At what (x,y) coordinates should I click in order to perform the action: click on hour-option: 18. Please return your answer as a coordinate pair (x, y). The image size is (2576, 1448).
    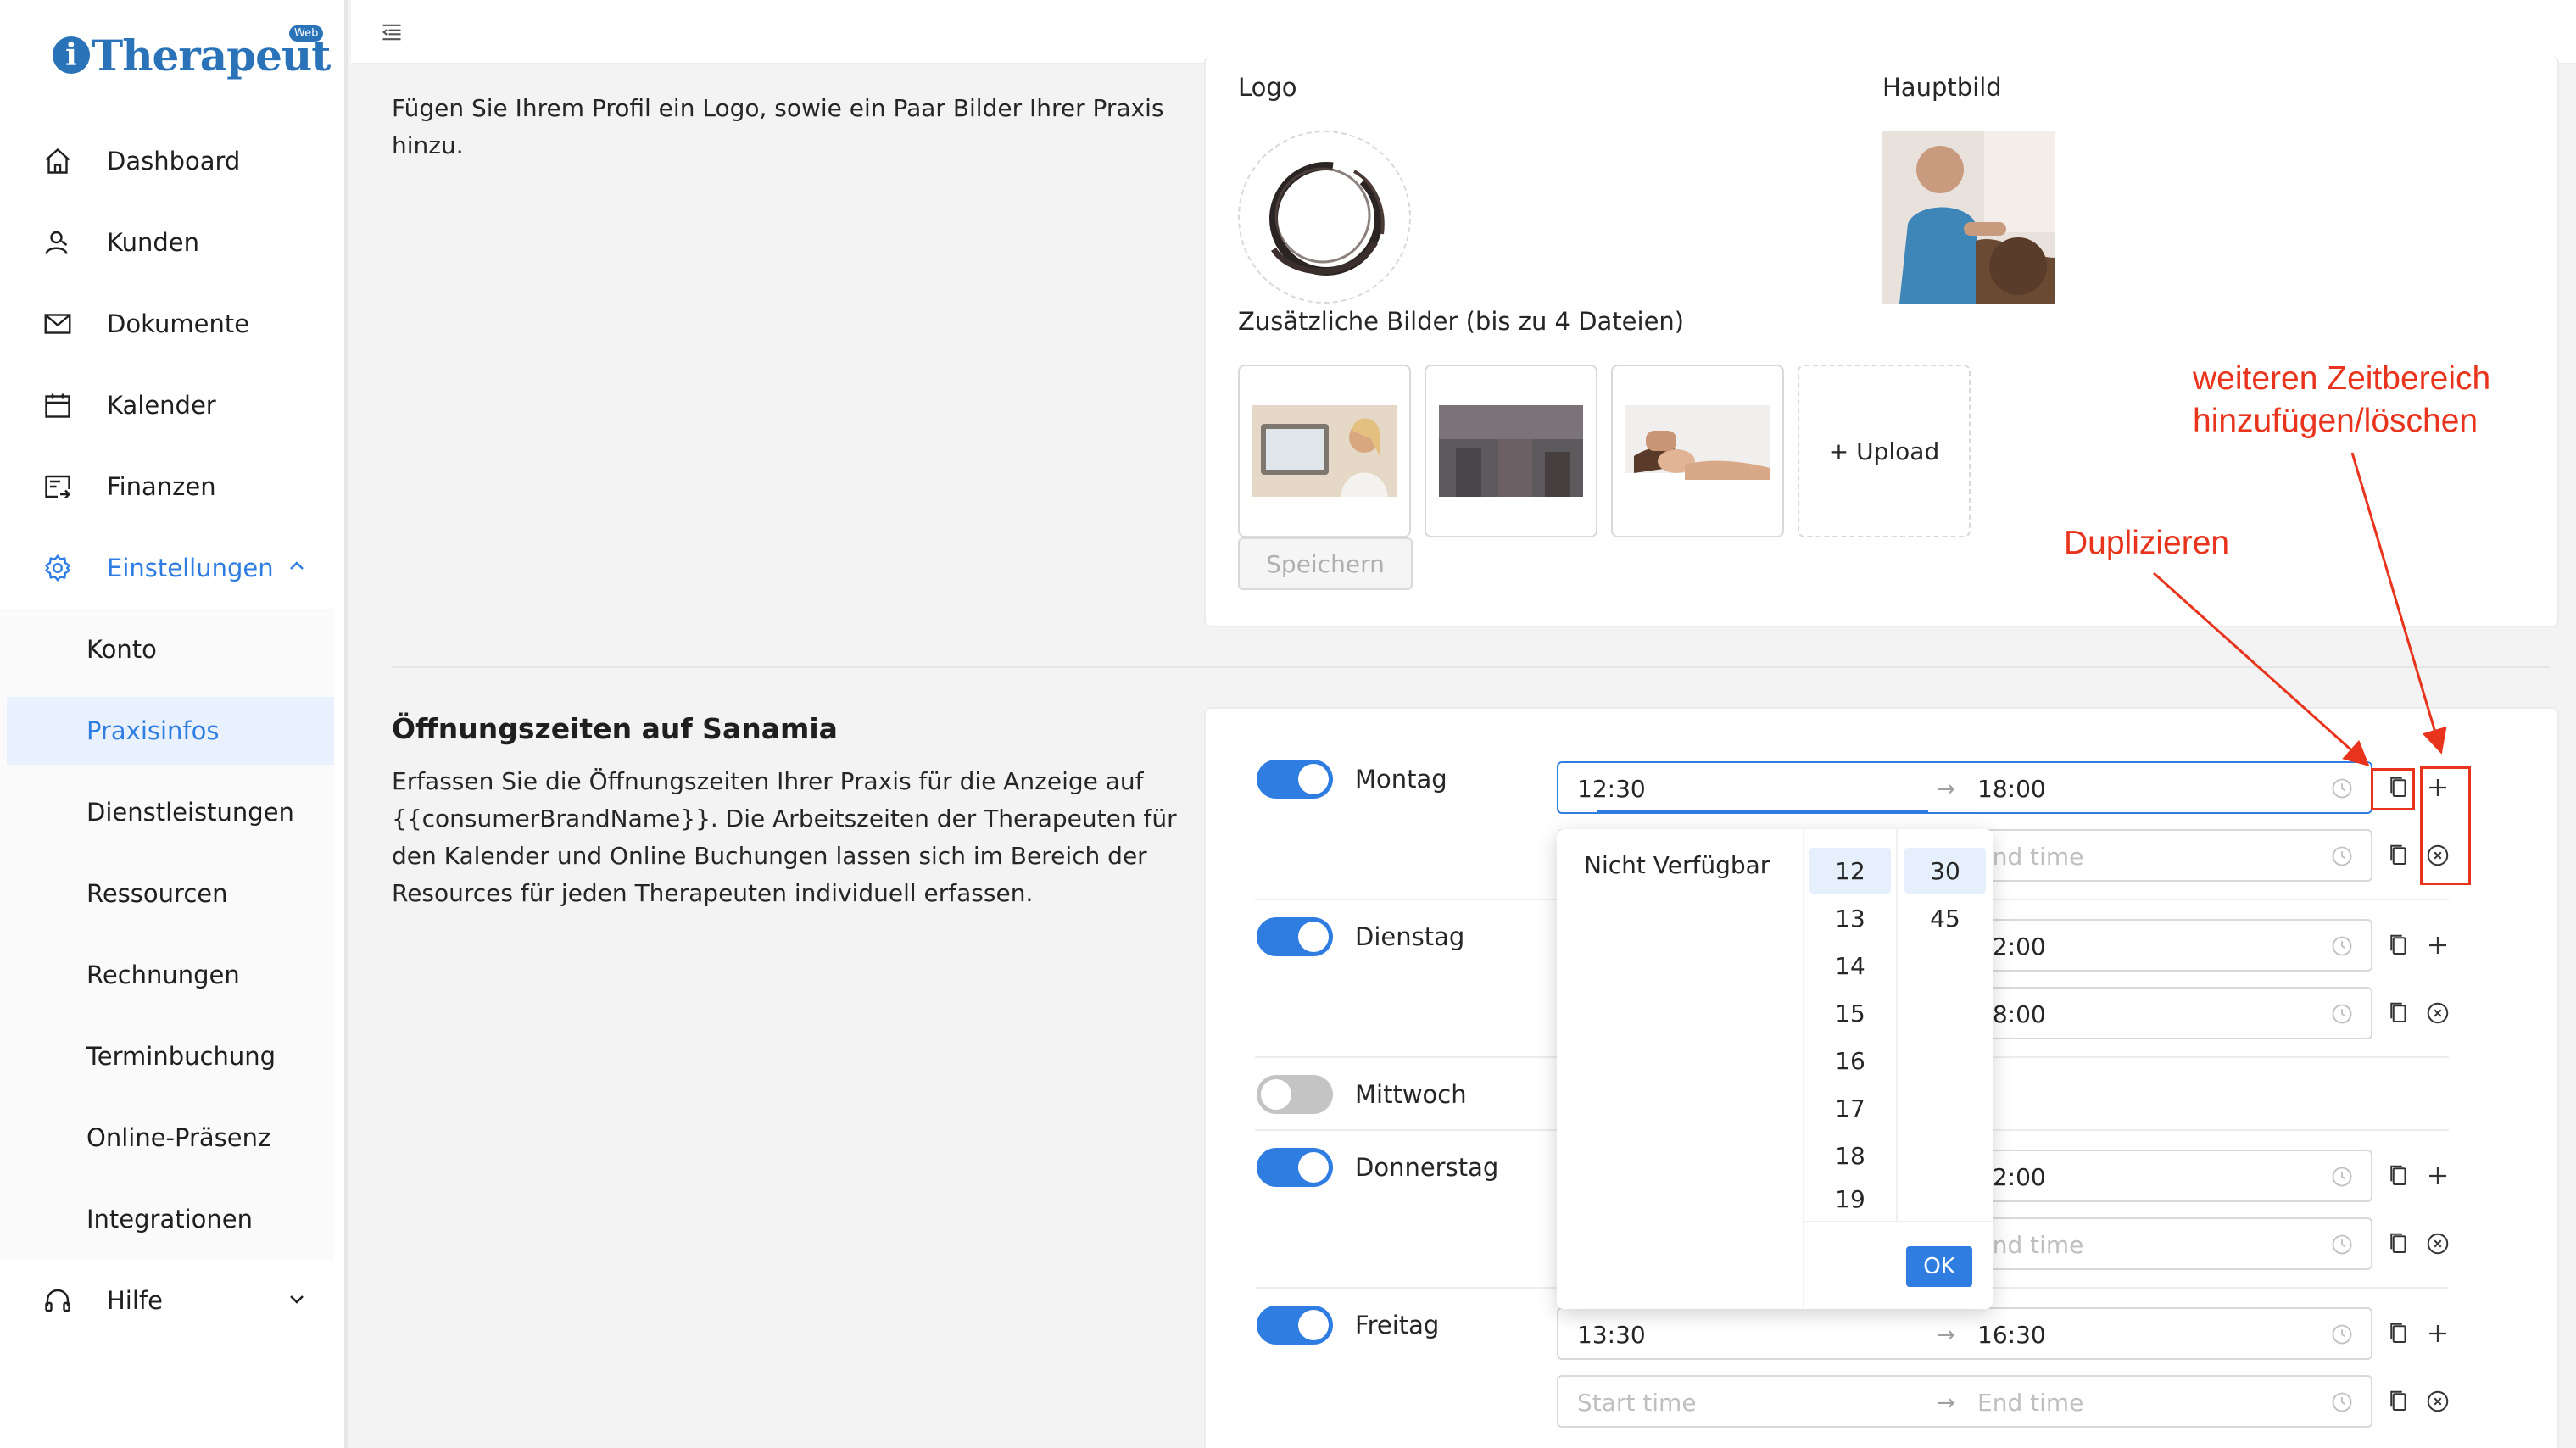
    Looking at the image, I should click on (1850, 1155).